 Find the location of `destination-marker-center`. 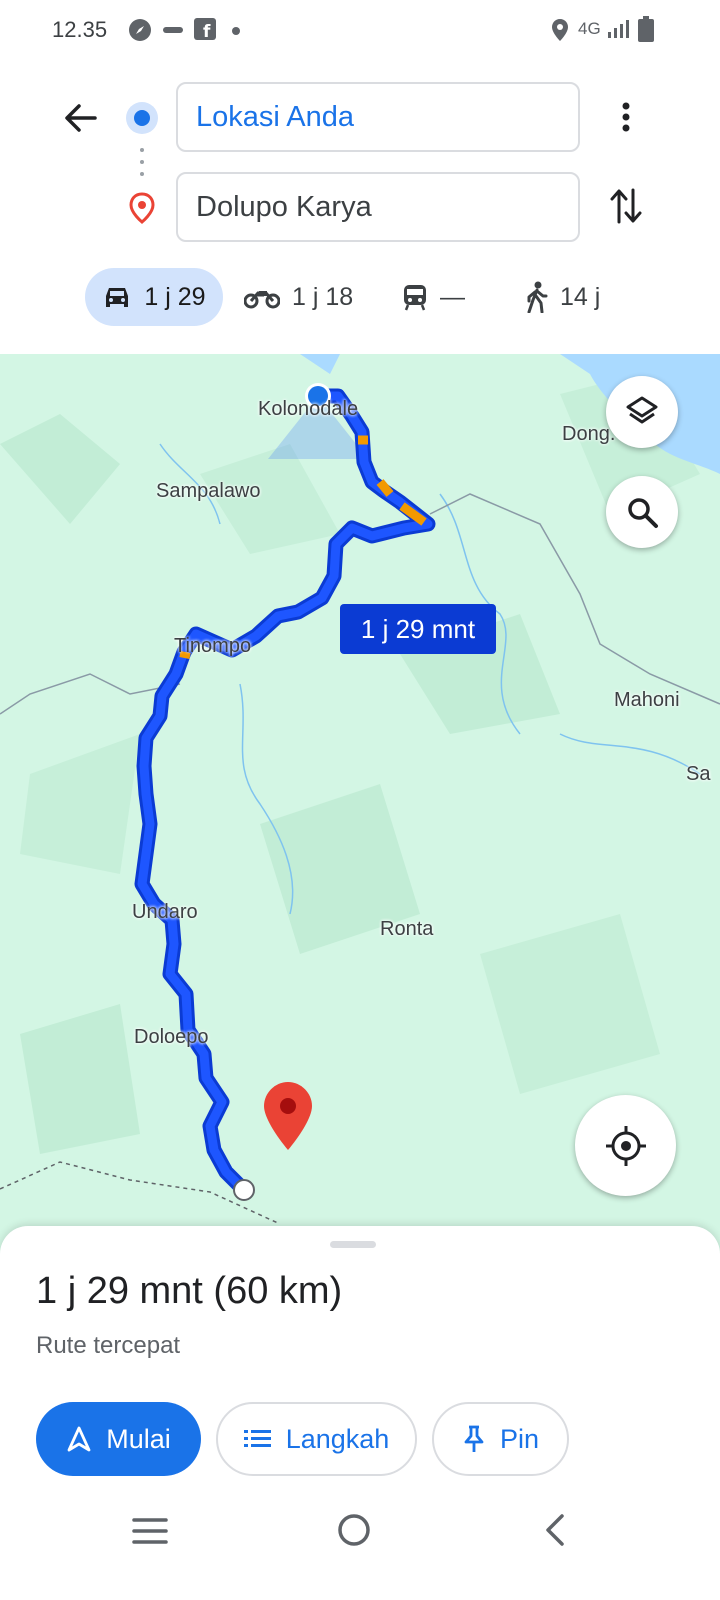

destination-marker-center is located at coordinates (288, 1106).